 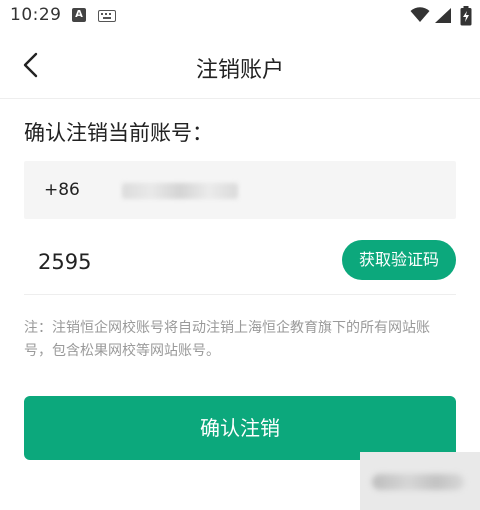 I want to click on get-code-button: 获取验证码, so click(x=399, y=260).